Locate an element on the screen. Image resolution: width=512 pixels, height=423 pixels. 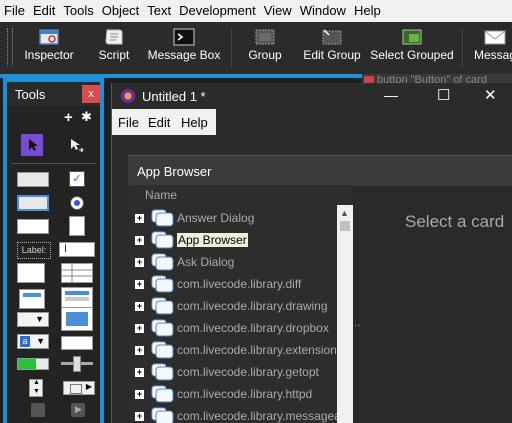
radio-tool is located at coordinates (77, 203).